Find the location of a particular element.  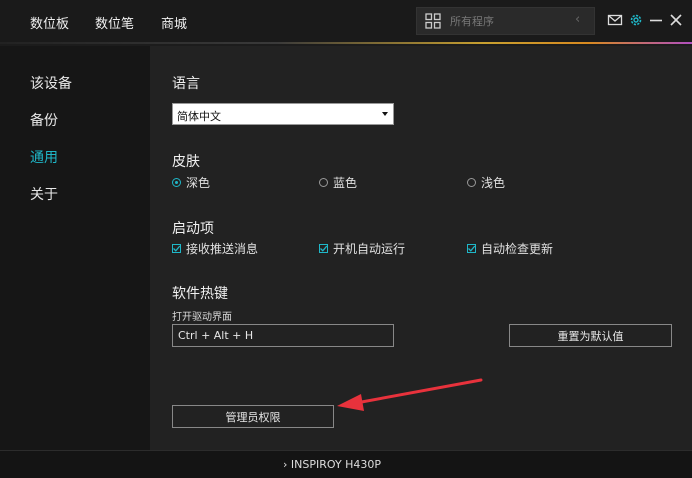

language-selected-value: 简体中文 is located at coordinates (199, 116).